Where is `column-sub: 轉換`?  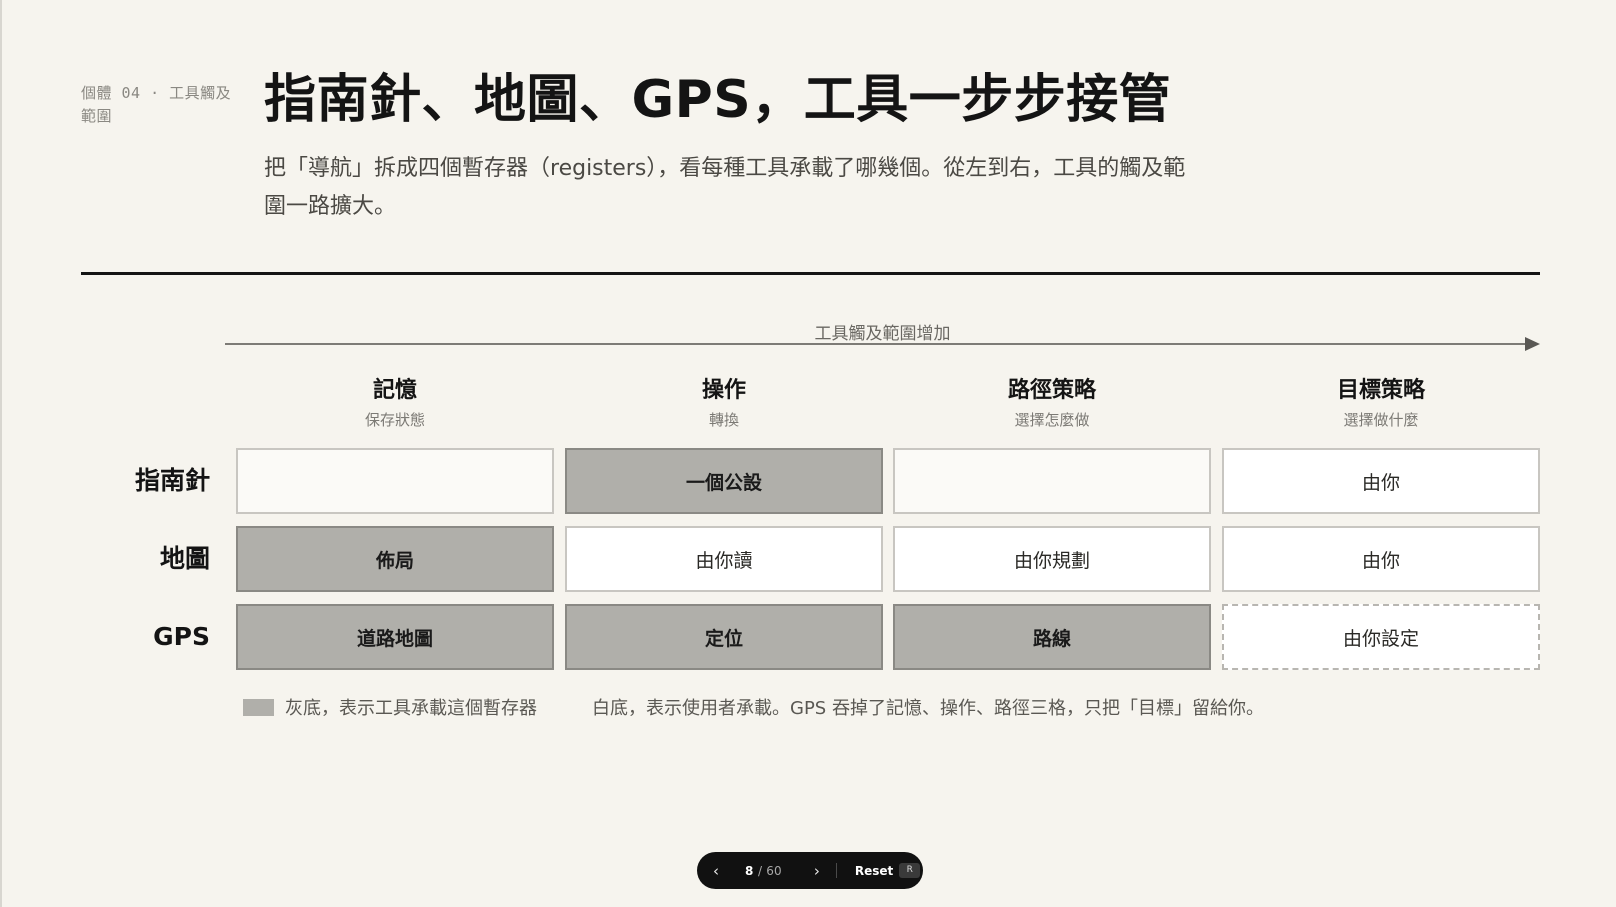 column-sub: 轉換 is located at coordinates (723, 420).